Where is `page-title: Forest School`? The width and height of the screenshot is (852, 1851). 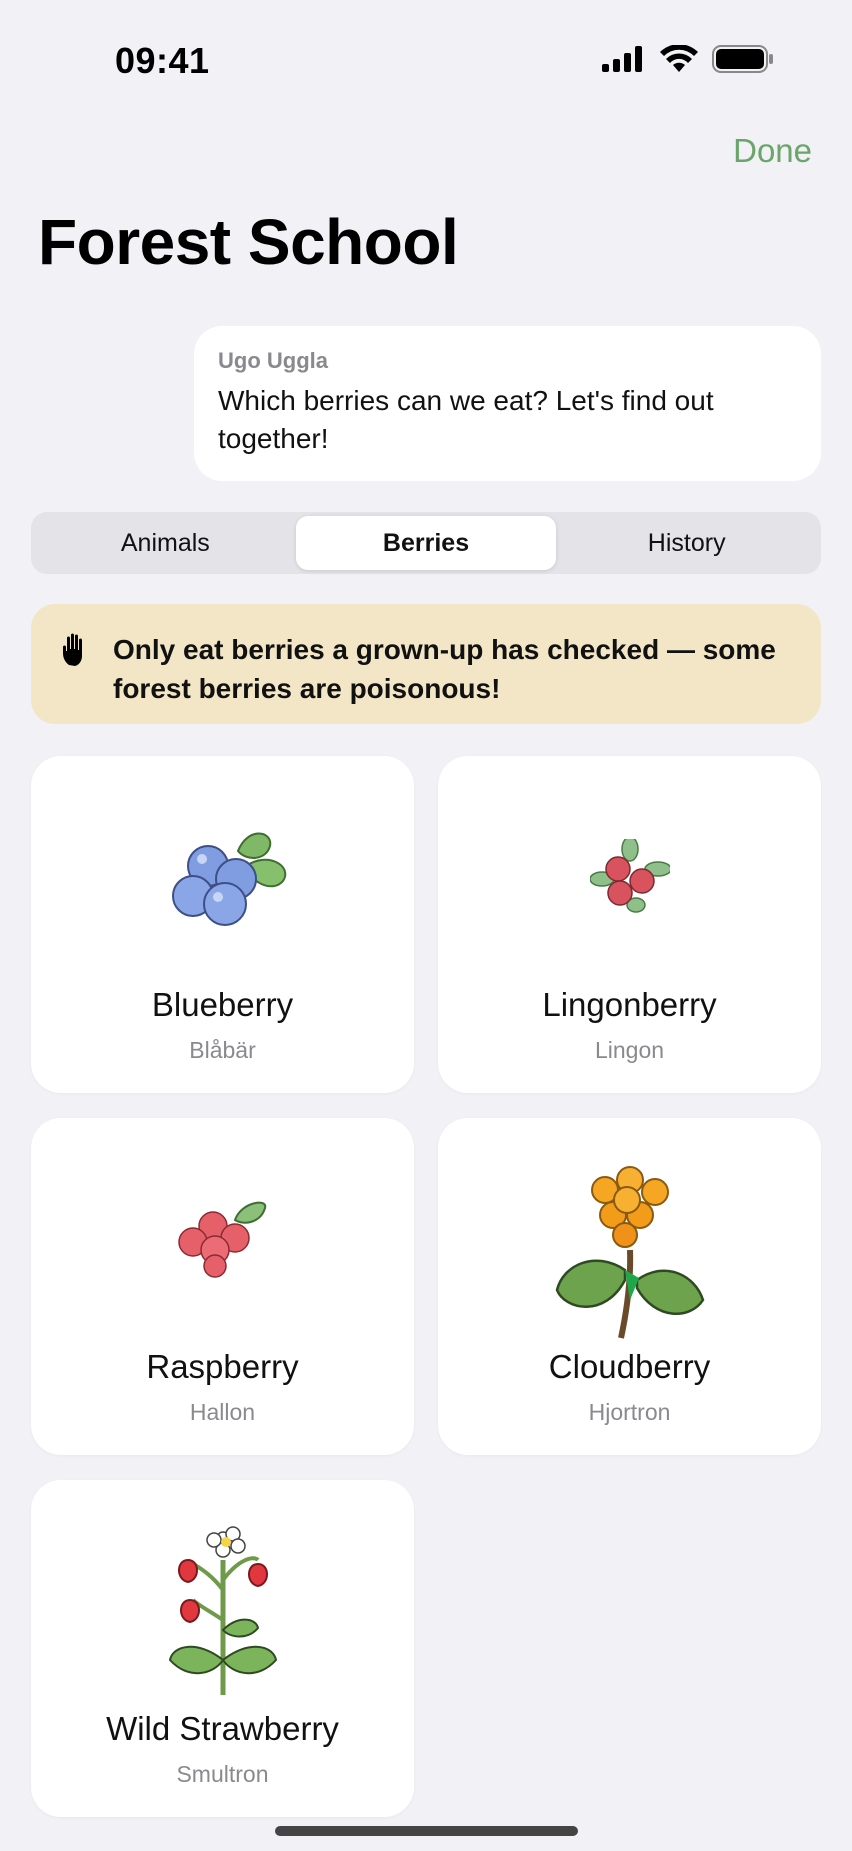 page-title: Forest School is located at coordinates (248, 242).